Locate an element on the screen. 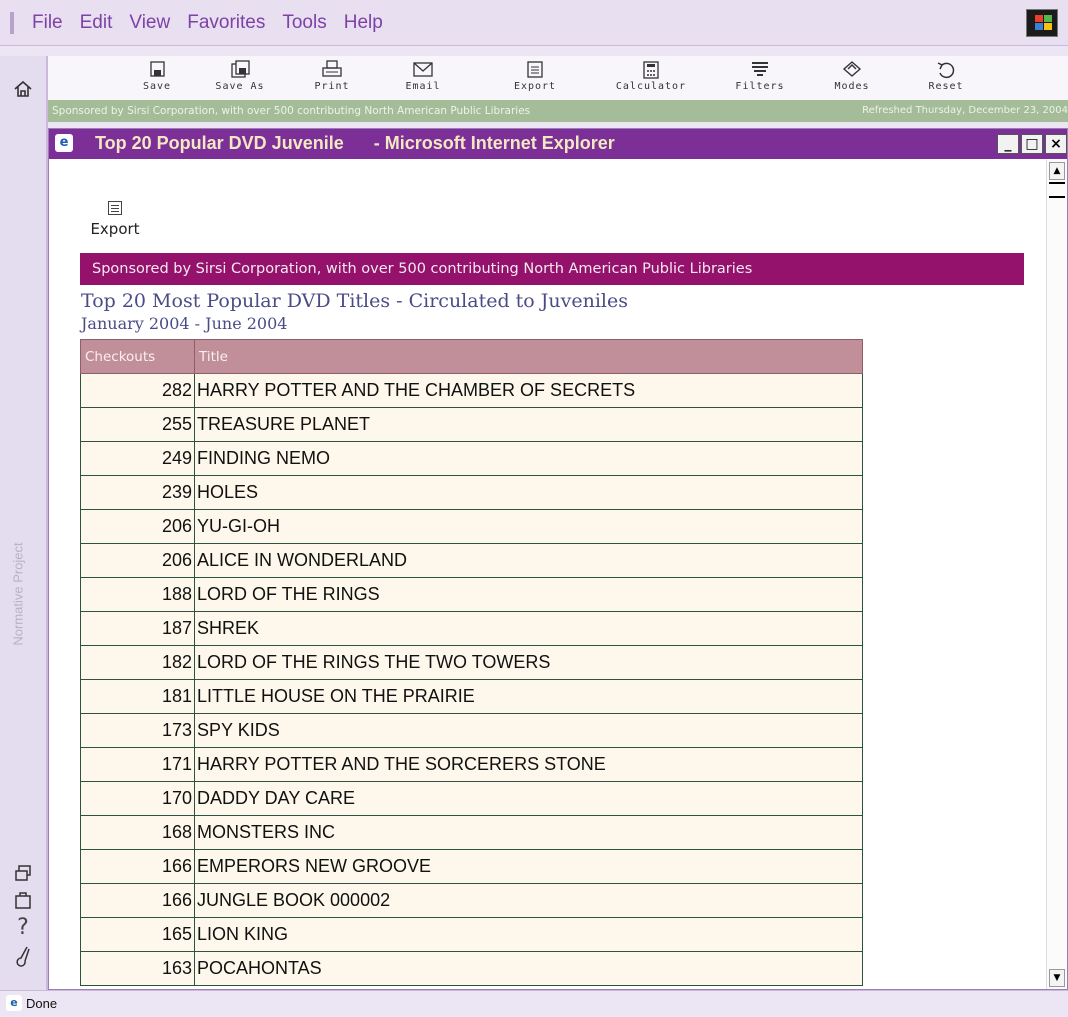 This screenshot has height=1017, width=1068. table-row: 182 LORD OF THE RINGS THE TWO TOWERS is located at coordinates (471, 662).